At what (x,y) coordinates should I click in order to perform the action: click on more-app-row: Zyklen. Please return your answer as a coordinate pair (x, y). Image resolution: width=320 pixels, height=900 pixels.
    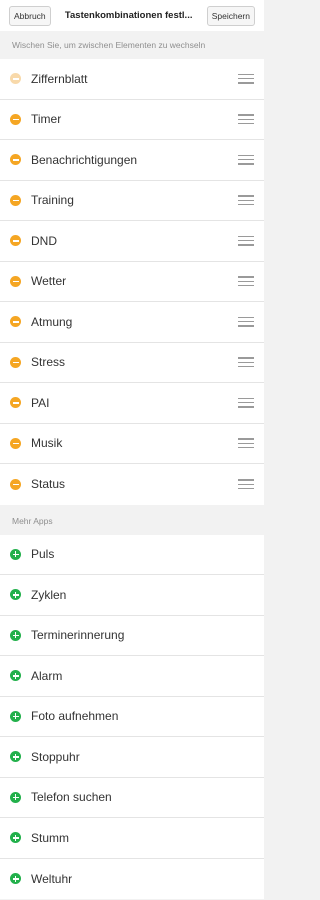
    Looking at the image, I should click on (132, 595).